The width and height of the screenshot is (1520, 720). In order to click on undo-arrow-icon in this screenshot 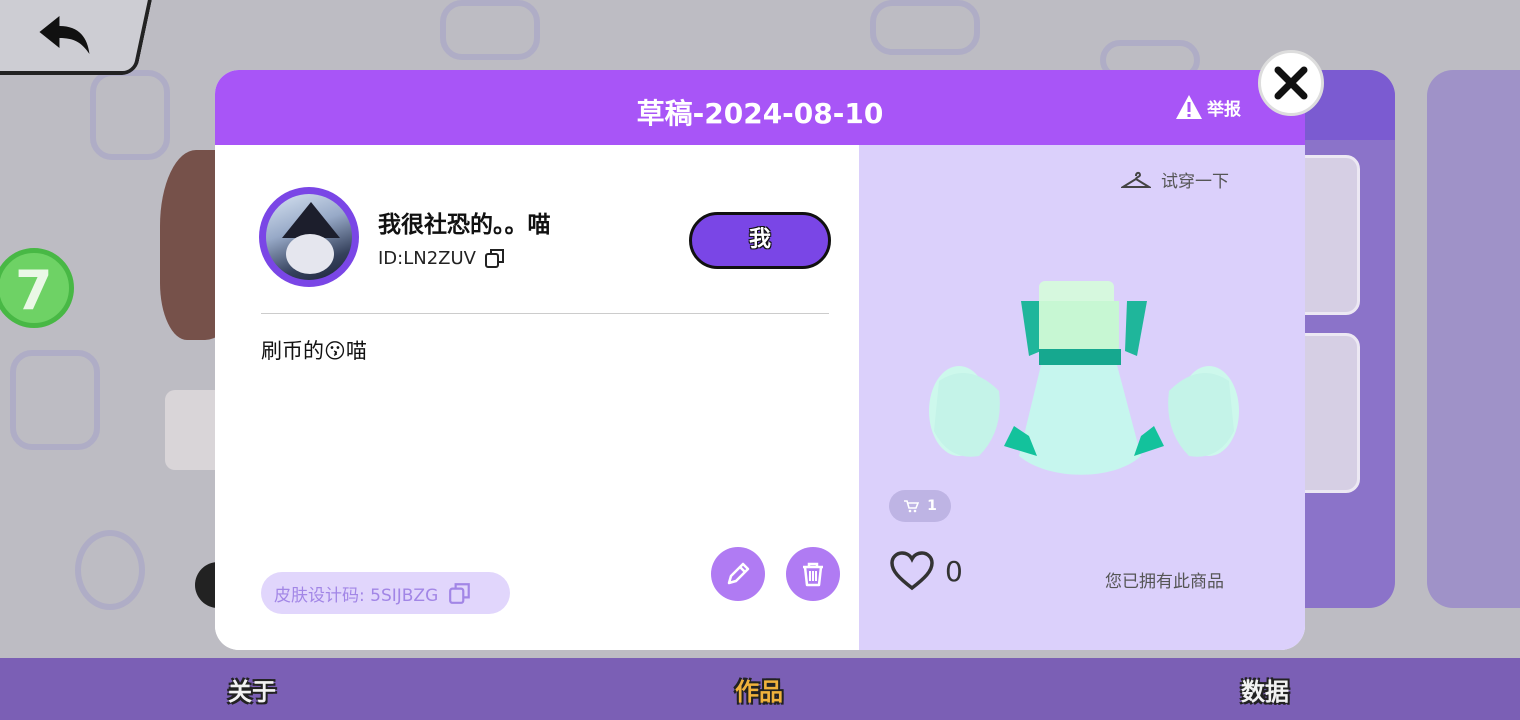, I will do `click(64, 35)`.